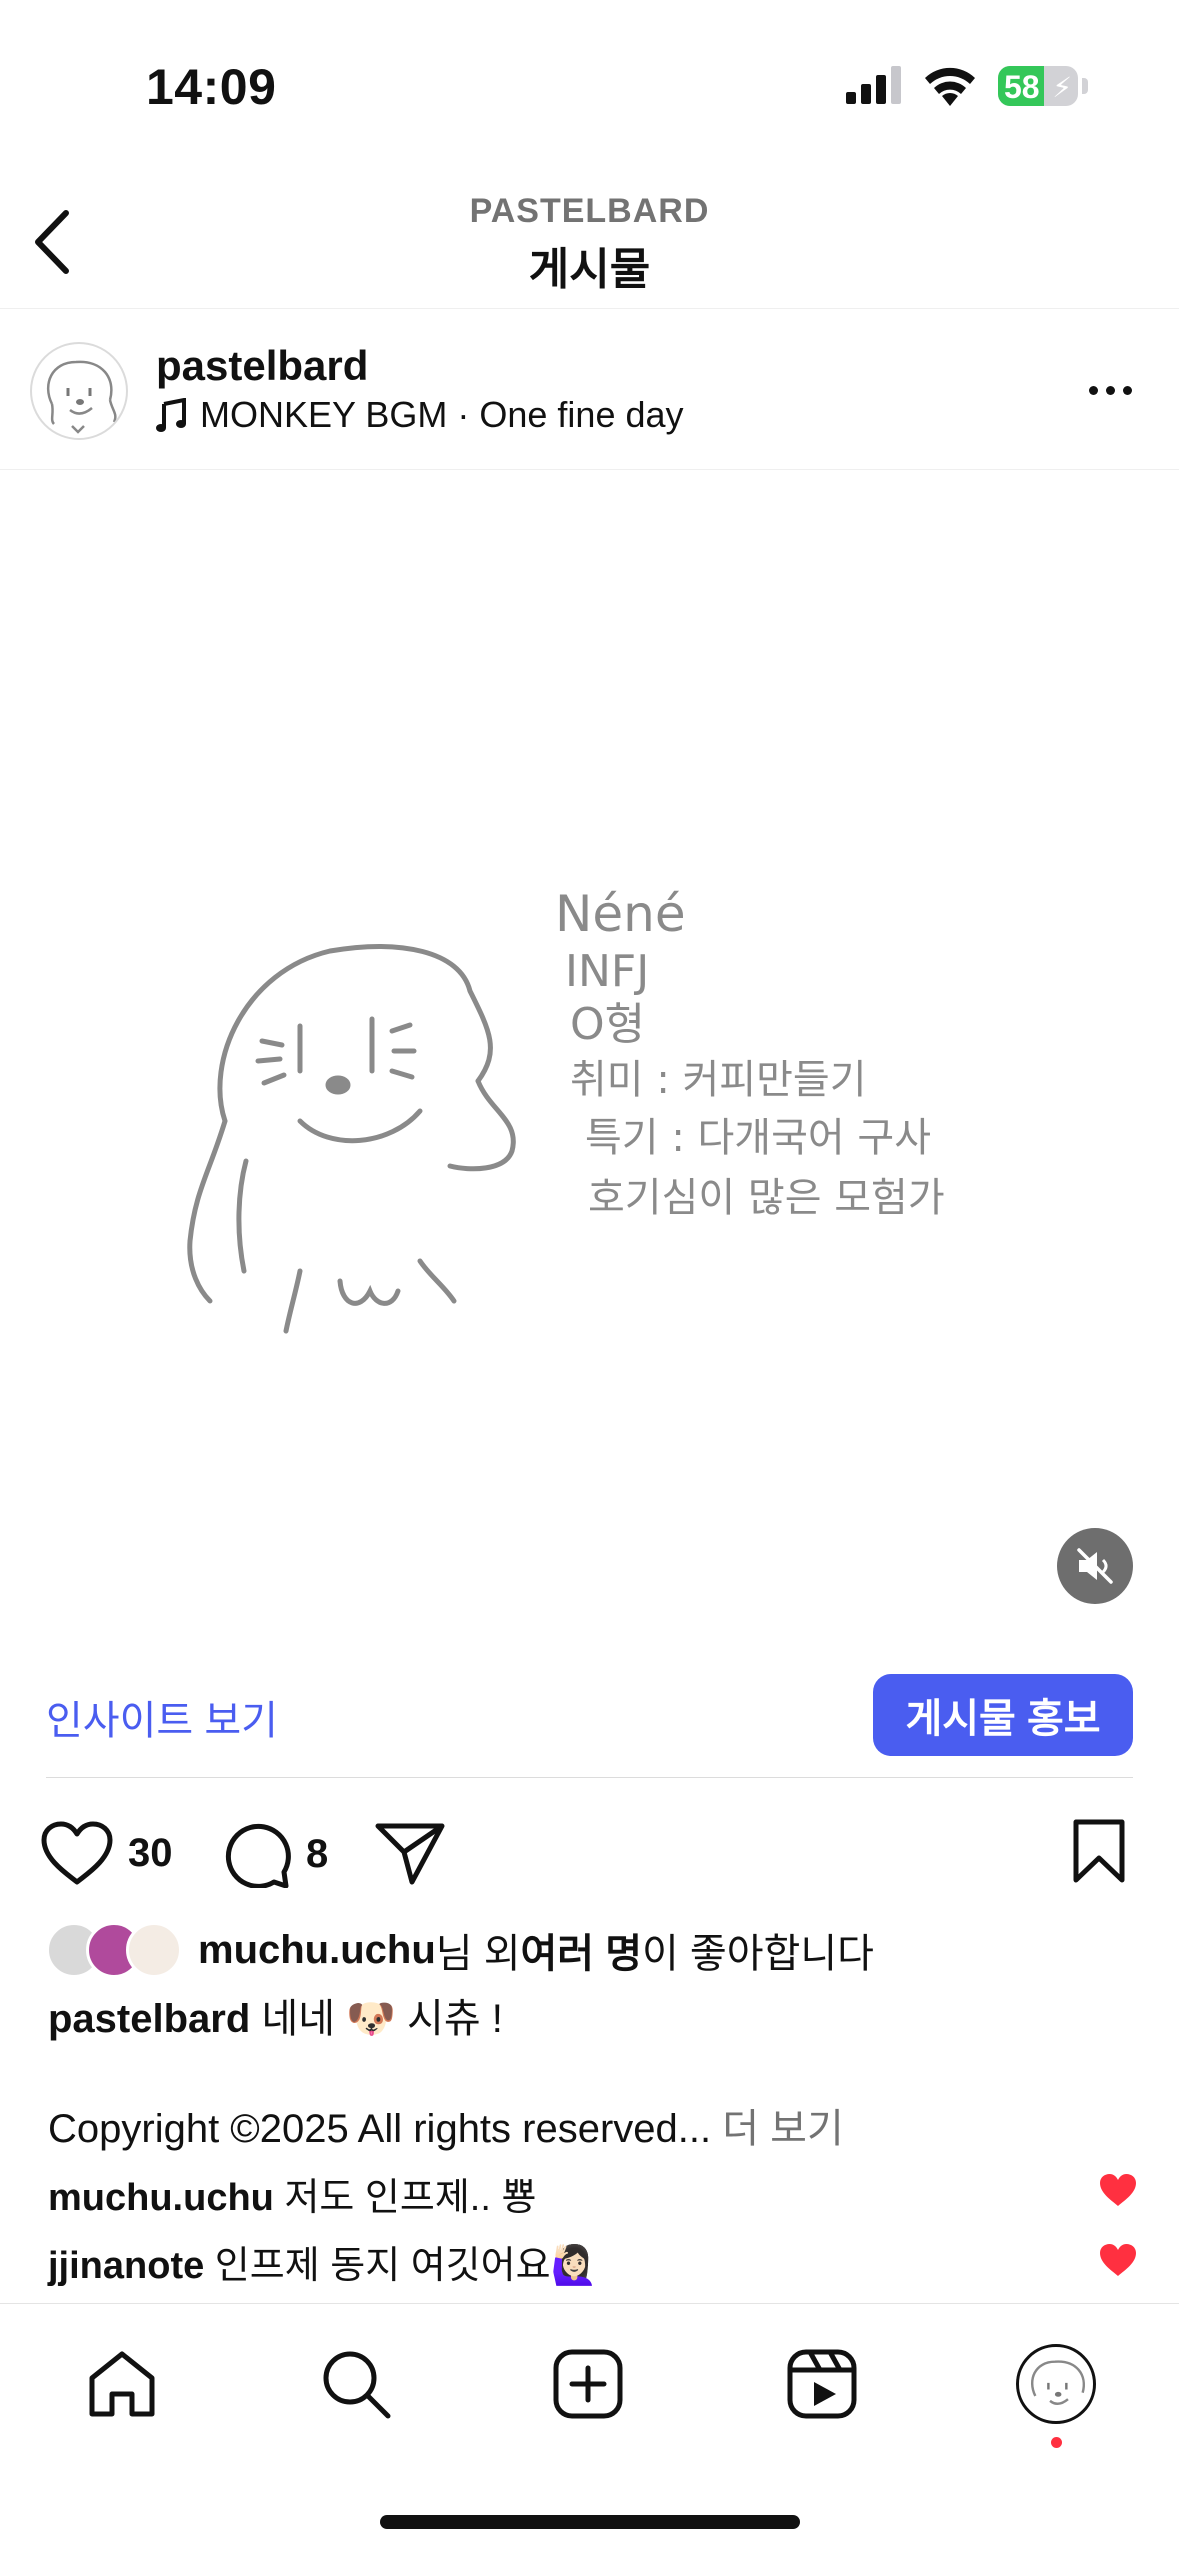 The width and height of the screenshot is (1179, 2556). I want to click on post-username: pastelbard, so click(262, 366).